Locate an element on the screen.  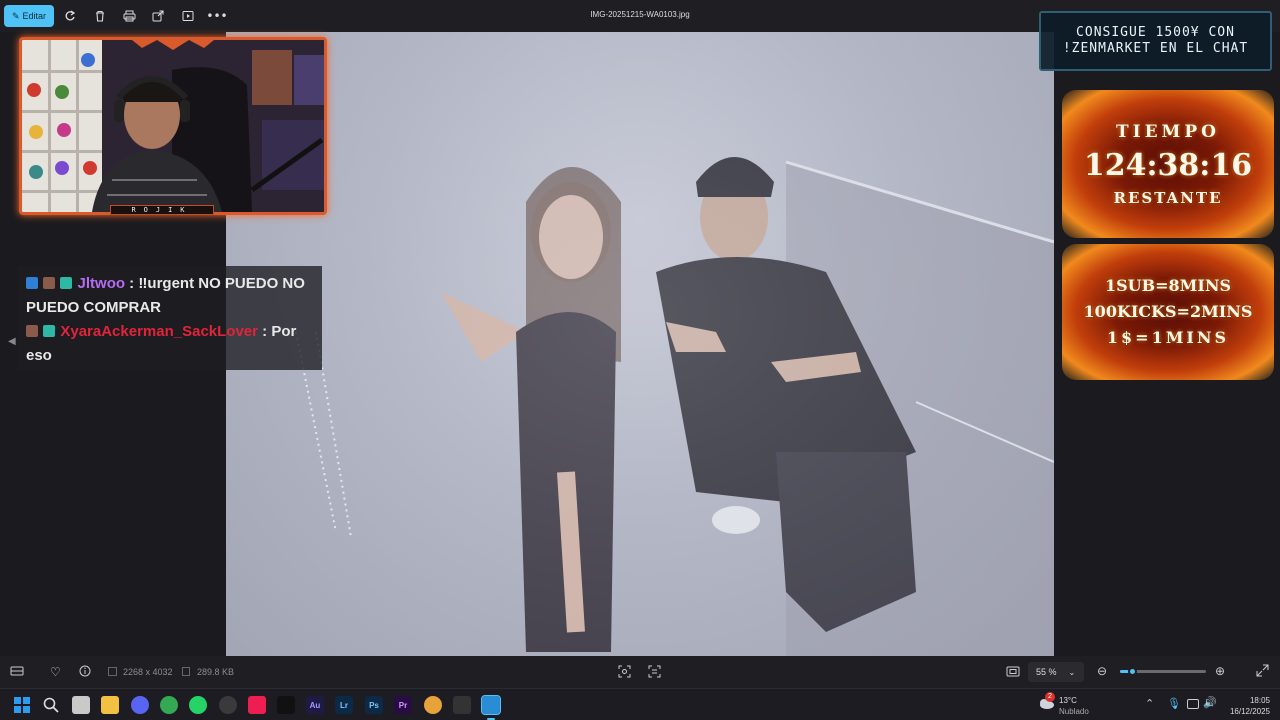
photoshop-icon: Ps is located at coordinates (374, 705).